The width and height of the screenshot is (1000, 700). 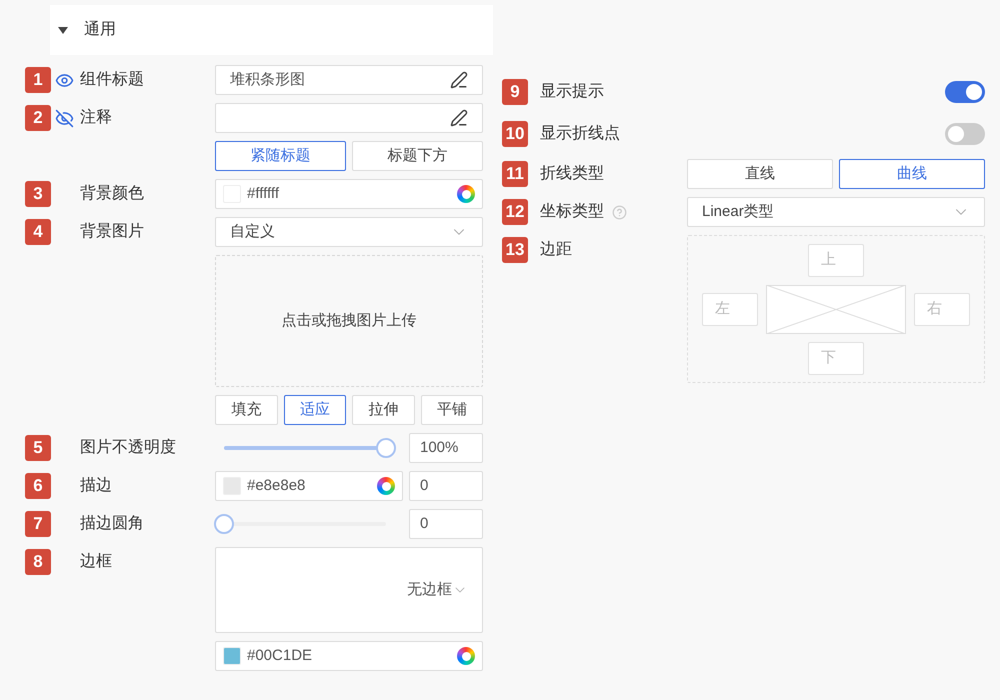 I want to click on text-input, so click(x=349, y=118).